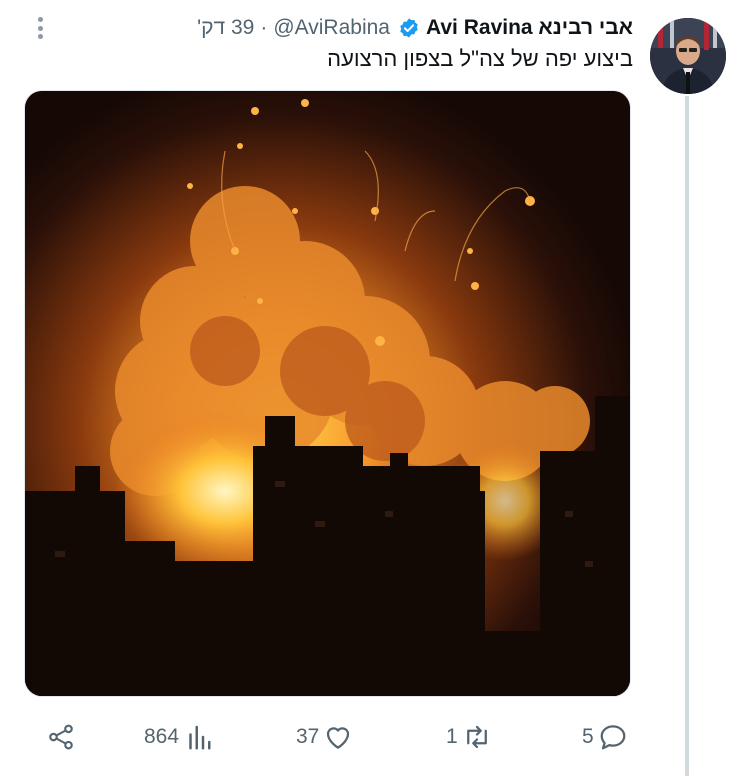 Image resolution: width=745 pixels, height=776 pixels. Describe the element at coordinates (308, 736) in the screenshot. I see `likes-count: 37` at that location.